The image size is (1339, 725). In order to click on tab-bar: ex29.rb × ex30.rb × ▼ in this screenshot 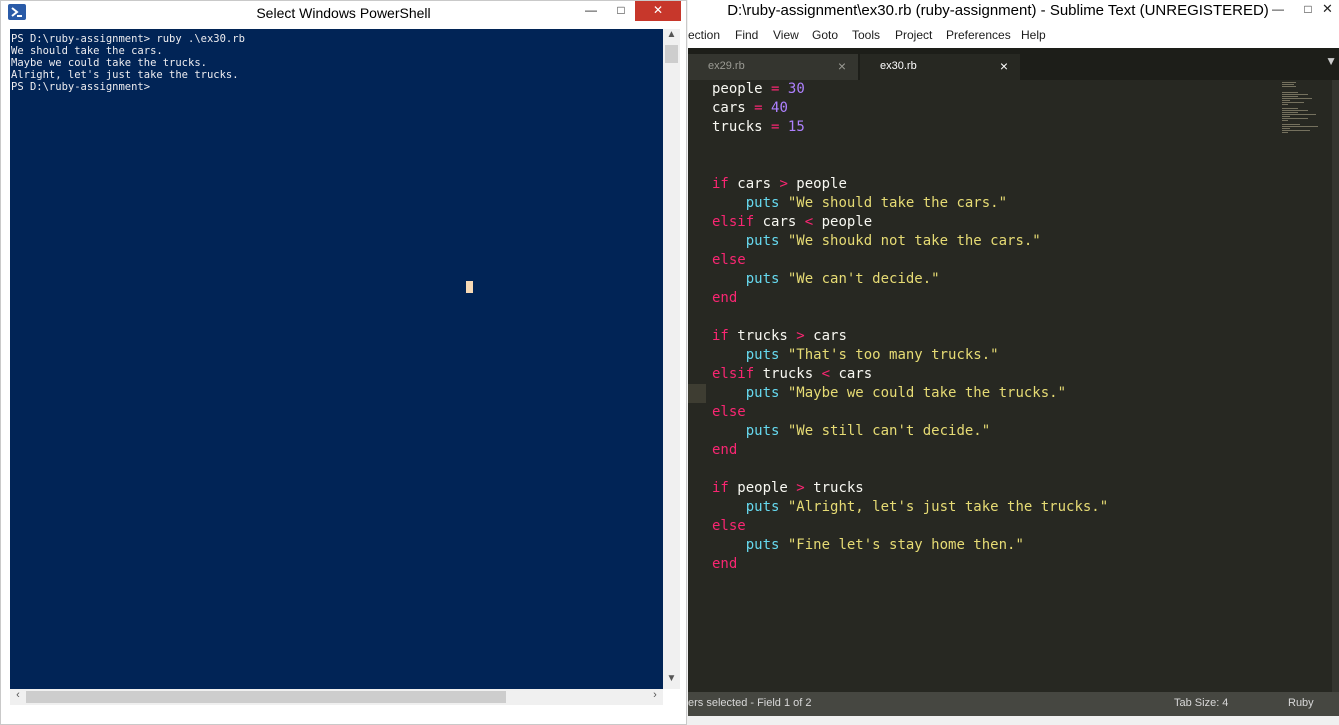, I will do `click(1013, 64)`.